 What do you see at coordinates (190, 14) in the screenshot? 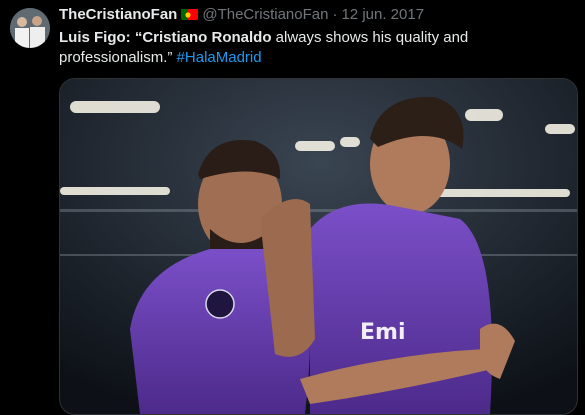
I see `portugal-flag-icon` at bounding box center [190, 14].